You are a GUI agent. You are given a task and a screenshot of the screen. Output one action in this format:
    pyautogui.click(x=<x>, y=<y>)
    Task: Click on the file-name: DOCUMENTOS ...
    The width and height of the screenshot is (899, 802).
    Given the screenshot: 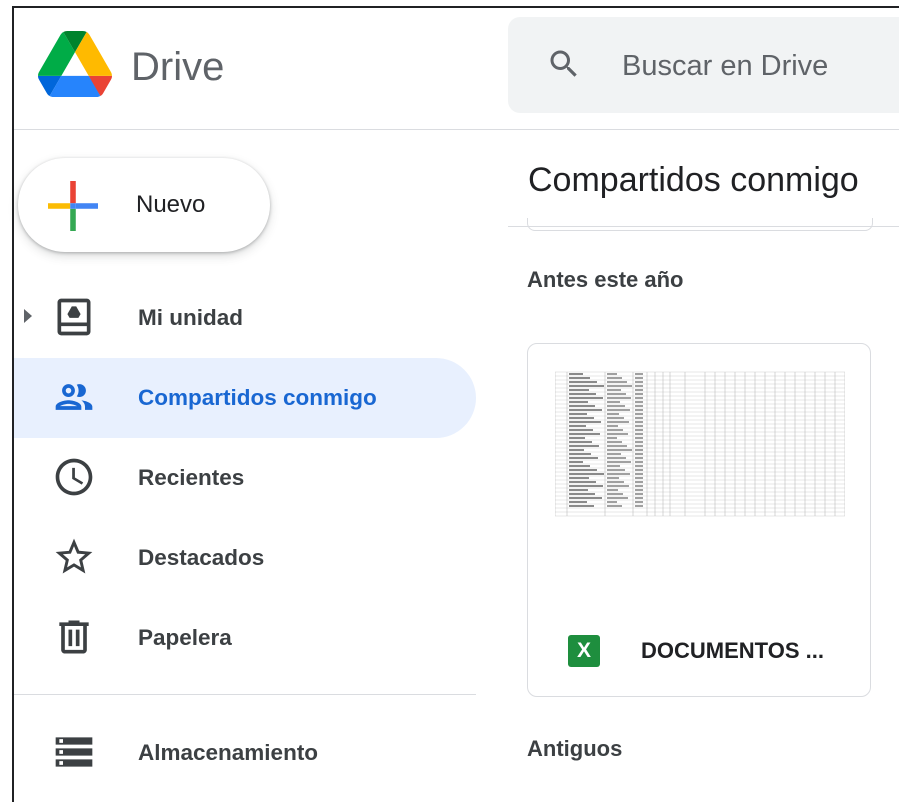 What is the action you would take?
    pyautogui.click(x=732, y=650)
    